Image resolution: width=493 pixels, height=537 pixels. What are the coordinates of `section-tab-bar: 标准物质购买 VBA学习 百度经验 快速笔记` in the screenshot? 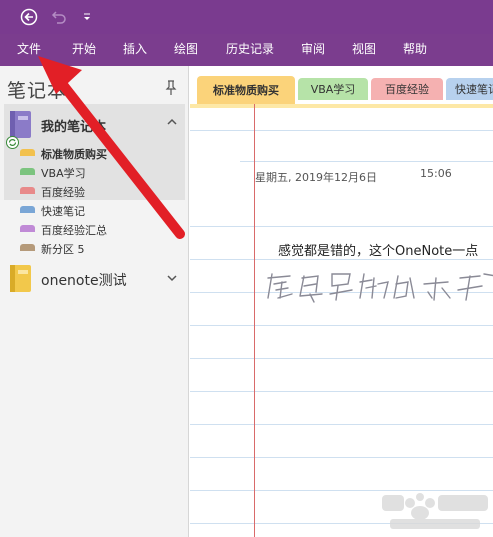 It's located at (341, 85).